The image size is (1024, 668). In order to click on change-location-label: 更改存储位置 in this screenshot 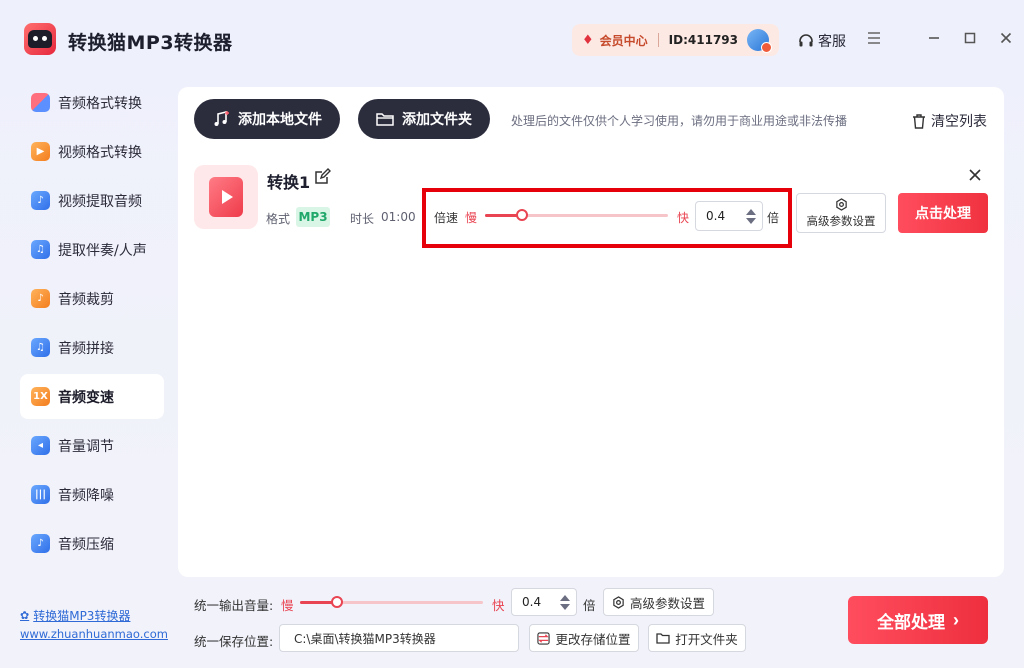, I will do `click(593, 639)`.